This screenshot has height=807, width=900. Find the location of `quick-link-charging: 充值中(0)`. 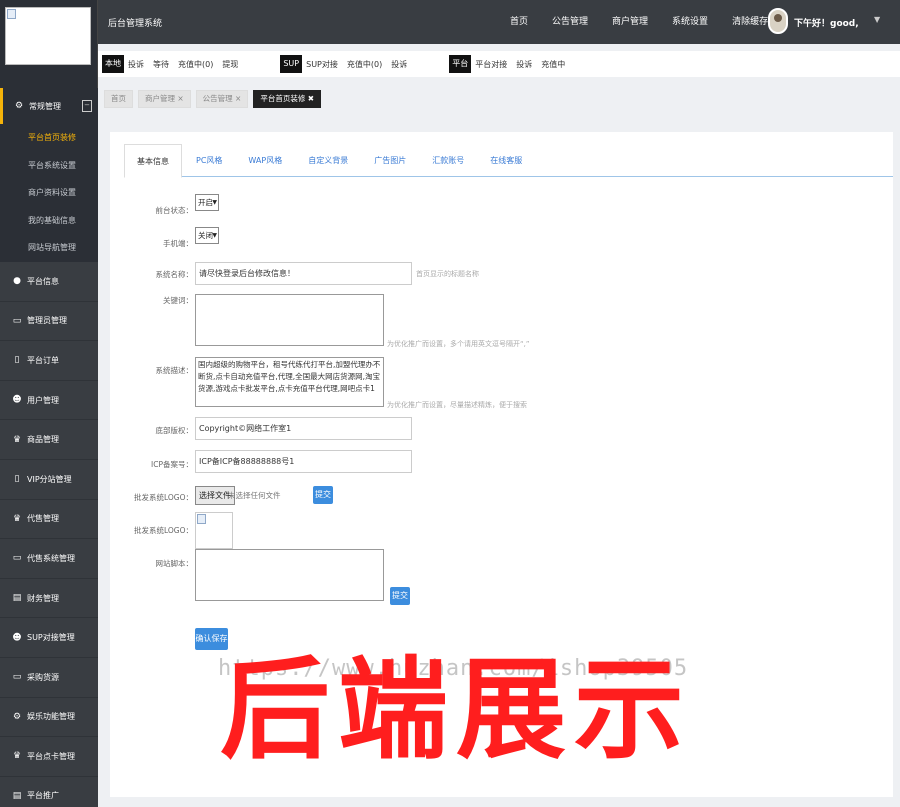

quick-link-charging: 充值中(0) is located at coordinates (195, 64).